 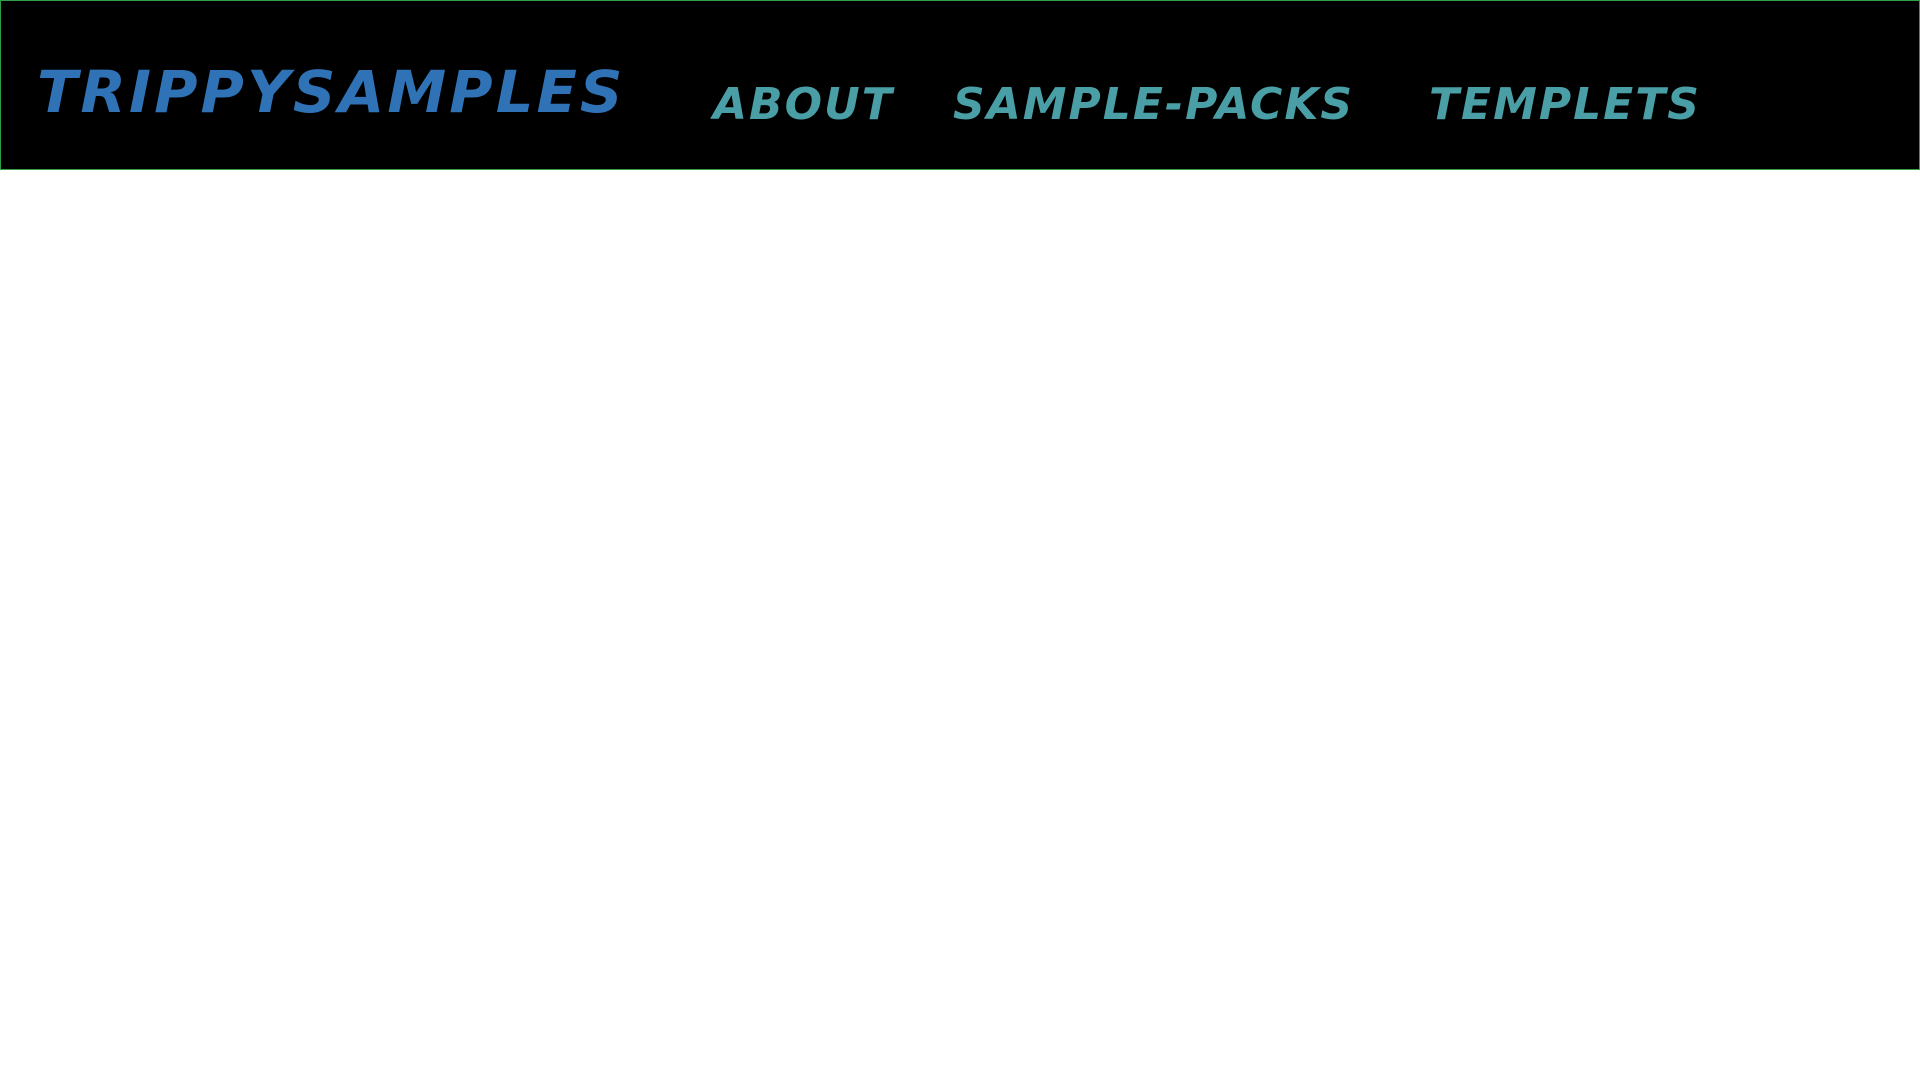 I want to click on nav-link-about: ABOUT, so click(x=803, y=105).